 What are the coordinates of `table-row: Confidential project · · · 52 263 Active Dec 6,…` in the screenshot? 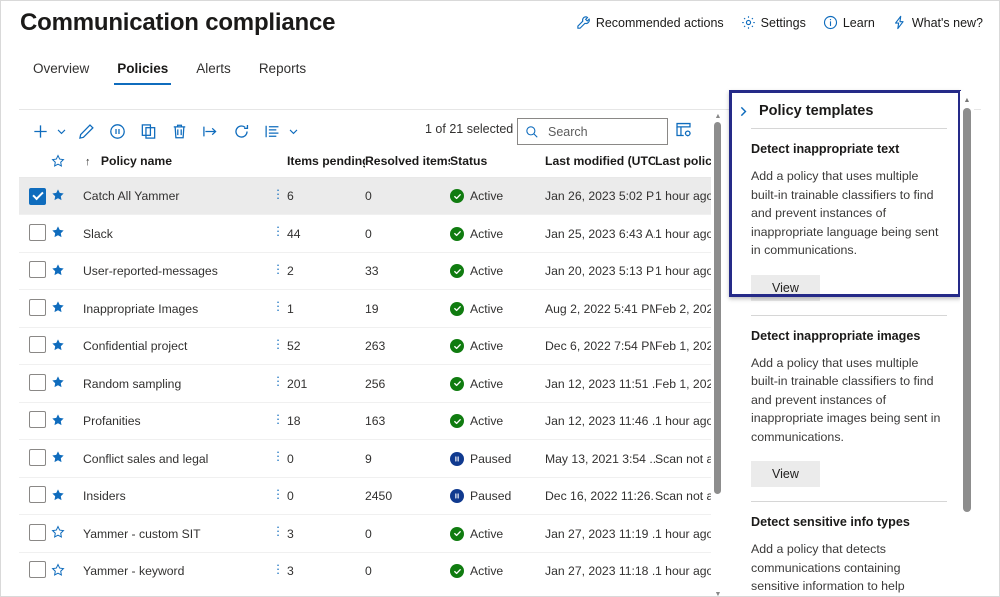 It's located at (369, 345).